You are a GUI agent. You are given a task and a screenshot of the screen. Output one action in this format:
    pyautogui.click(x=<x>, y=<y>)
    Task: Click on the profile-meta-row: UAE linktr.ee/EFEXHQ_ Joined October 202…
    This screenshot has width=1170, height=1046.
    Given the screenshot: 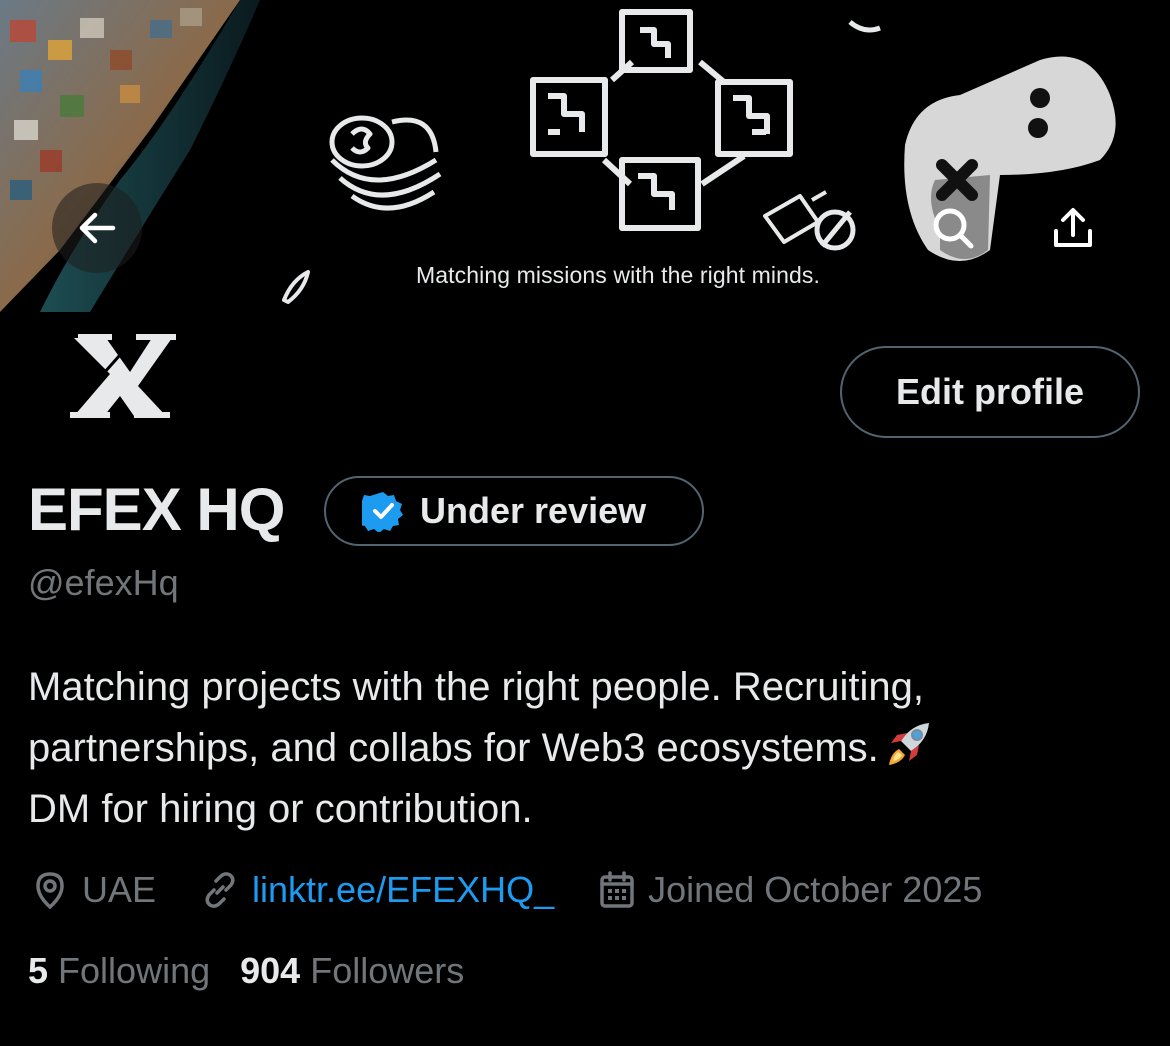 What is the action you would take?
    pyautogui.click(x=506, y=890)
    